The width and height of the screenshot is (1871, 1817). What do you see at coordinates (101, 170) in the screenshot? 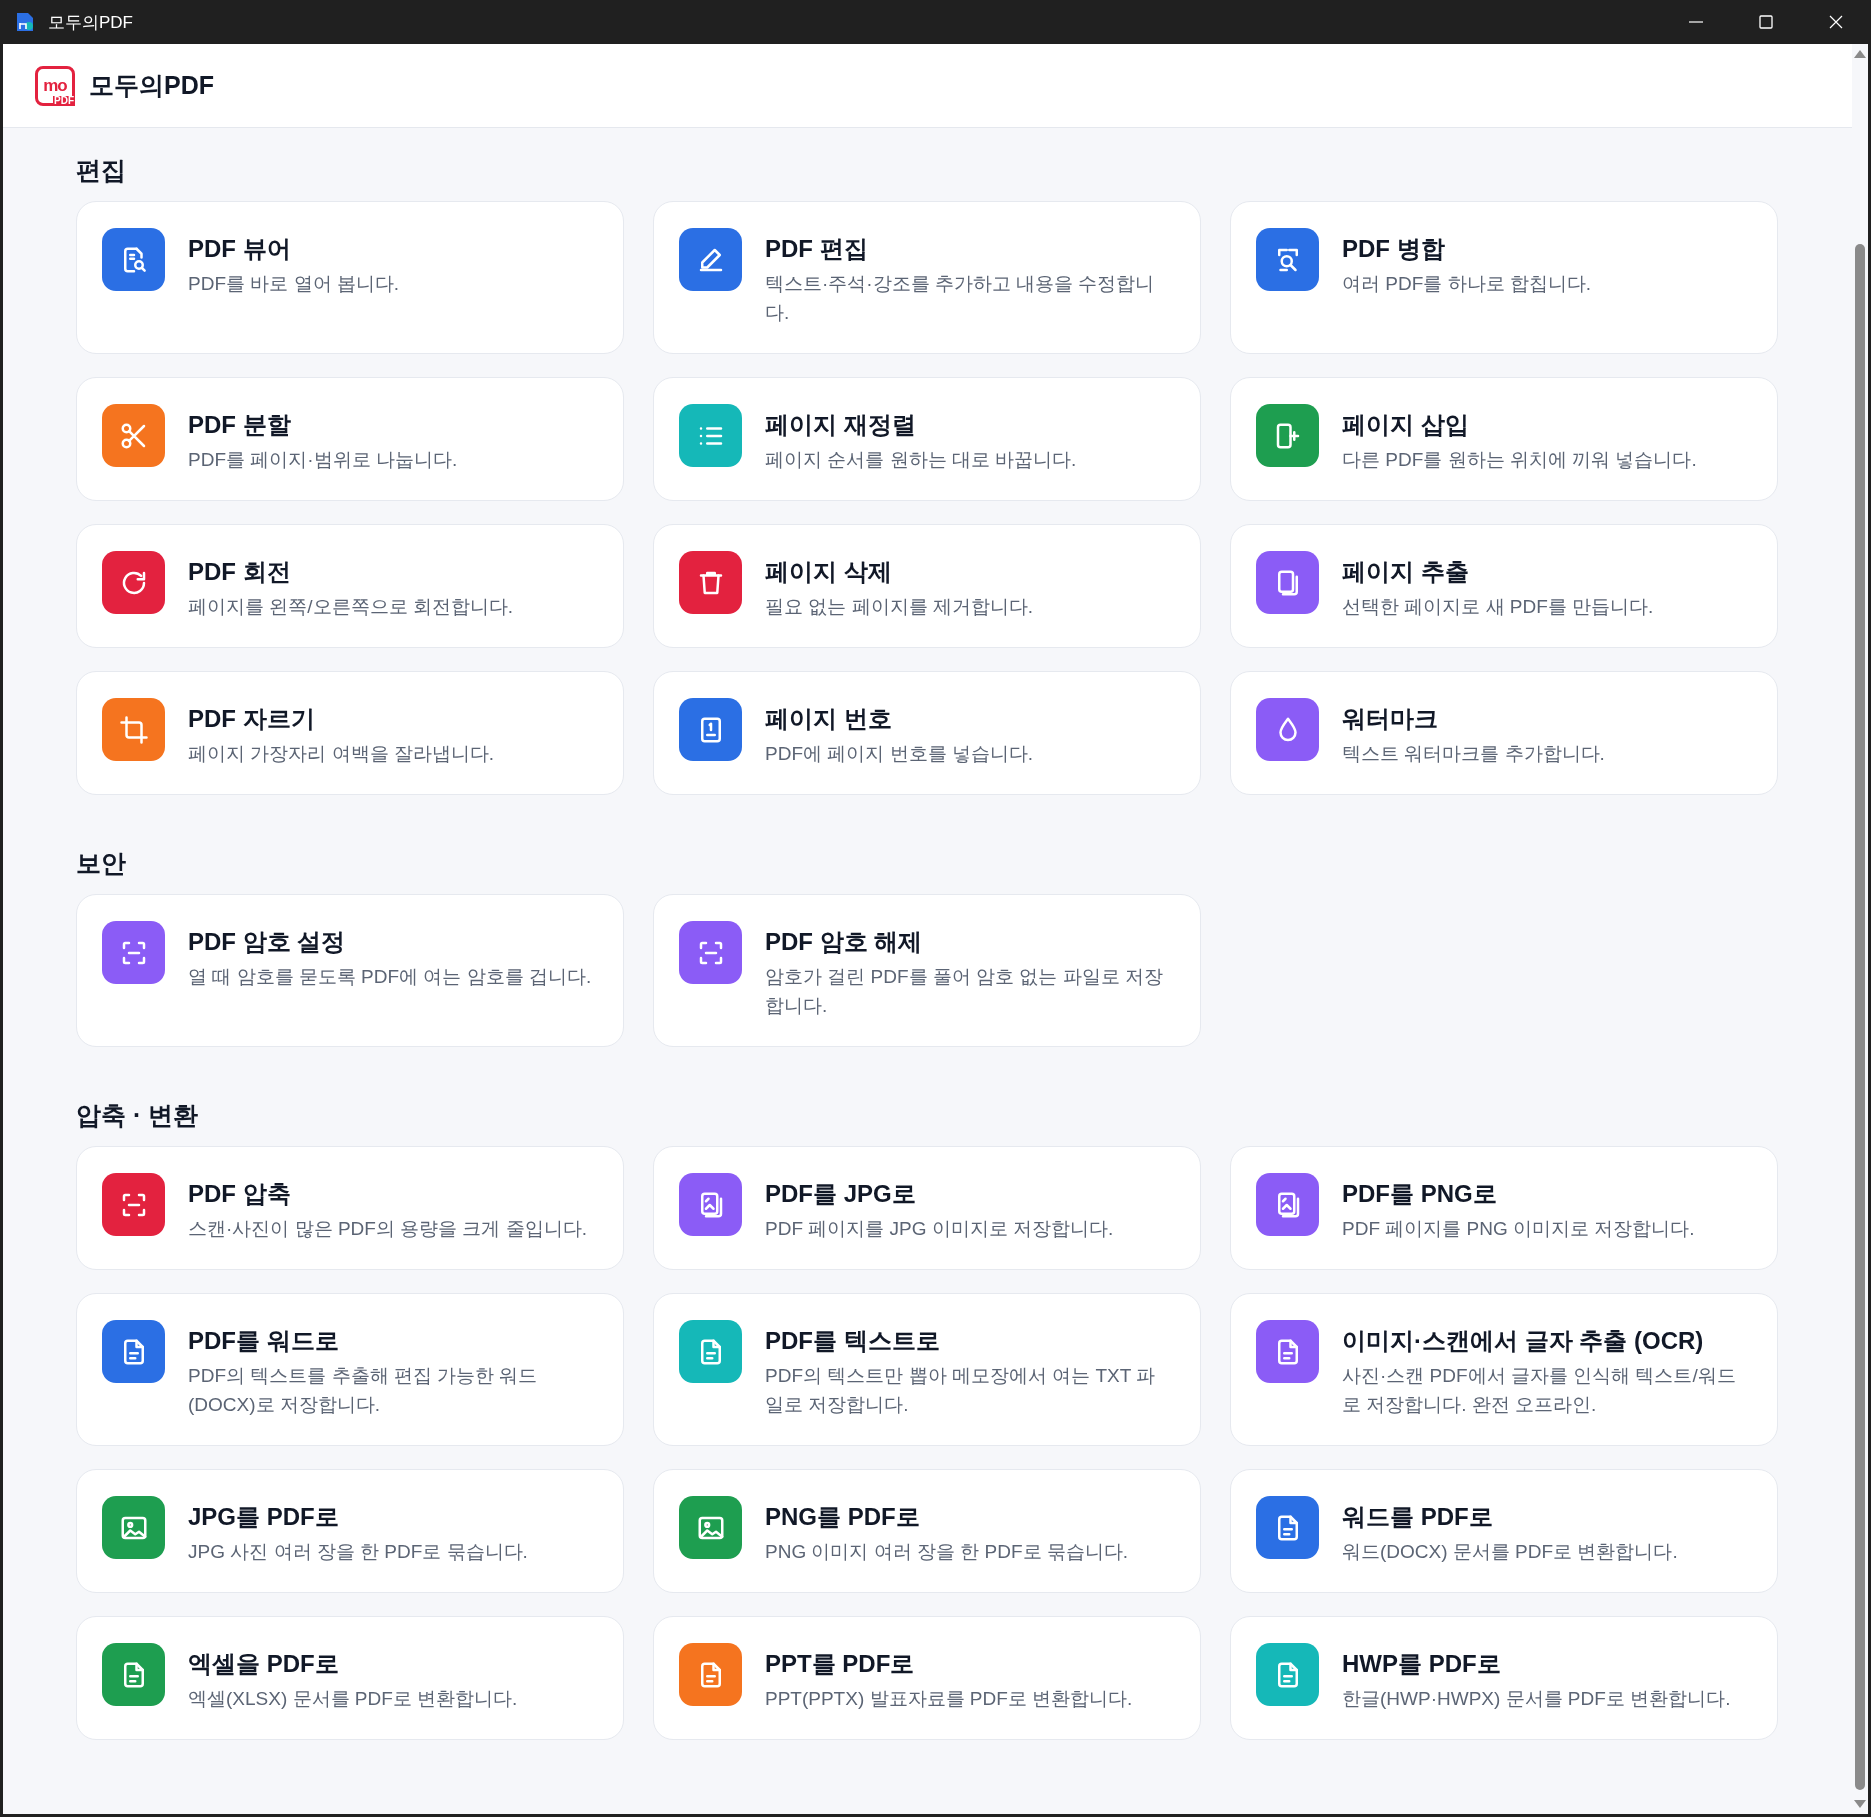
I see `section-title: 편집` at bounding box center [101, 170].